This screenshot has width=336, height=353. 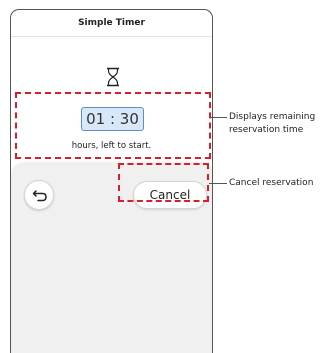 I want to click on app-title: Simple Timer, so click(x=111, y=23).